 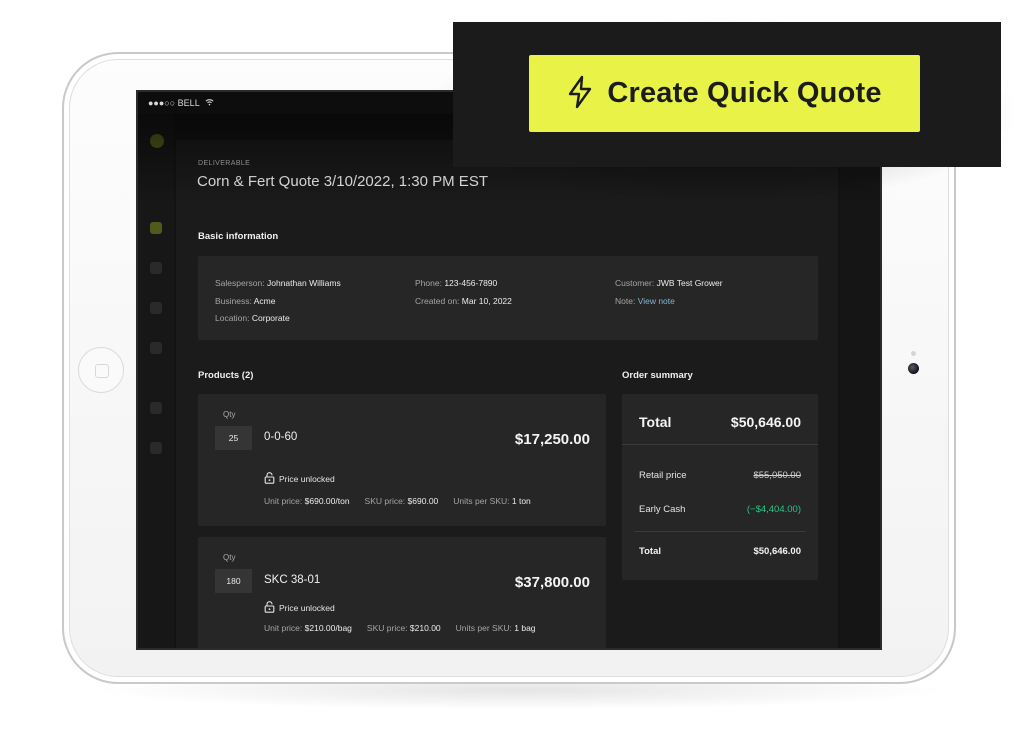 I want to click on location-value: Corporate, so click(x=270, y=318).